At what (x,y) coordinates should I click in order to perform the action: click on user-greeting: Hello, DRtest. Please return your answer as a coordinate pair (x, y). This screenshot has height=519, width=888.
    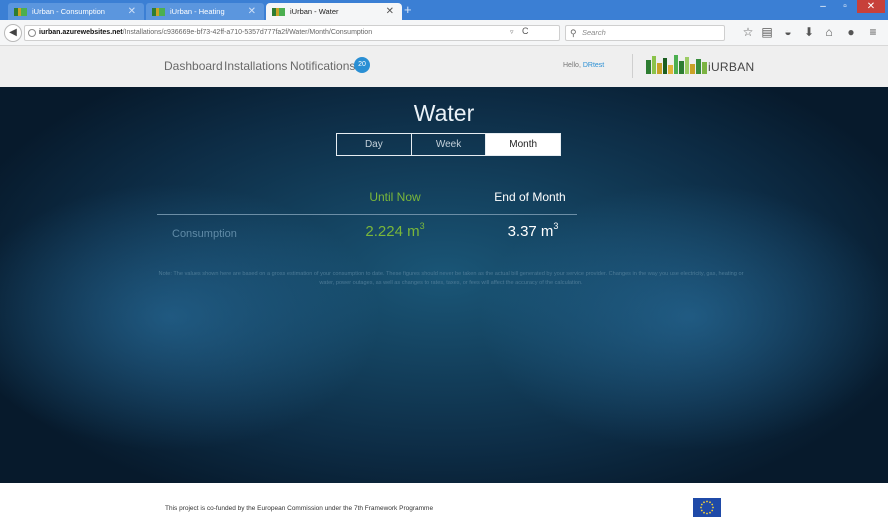
    Looking at the image, I should click on (583, 65).